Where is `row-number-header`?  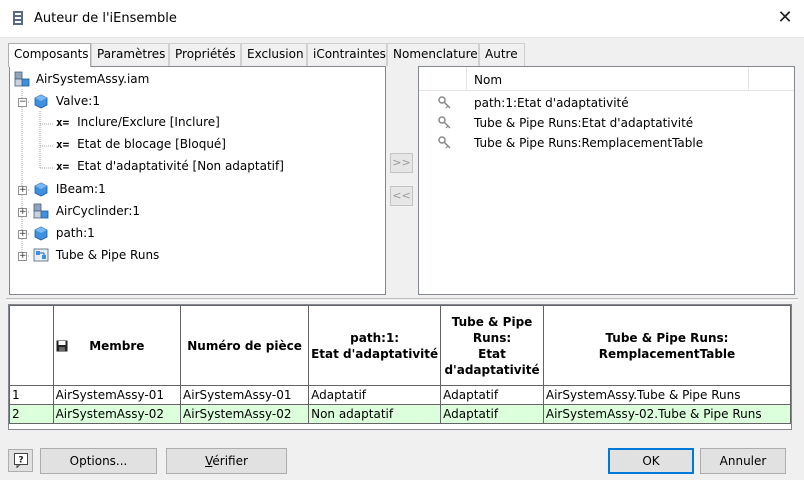
row-number-header is located at coordinates (31, 345).